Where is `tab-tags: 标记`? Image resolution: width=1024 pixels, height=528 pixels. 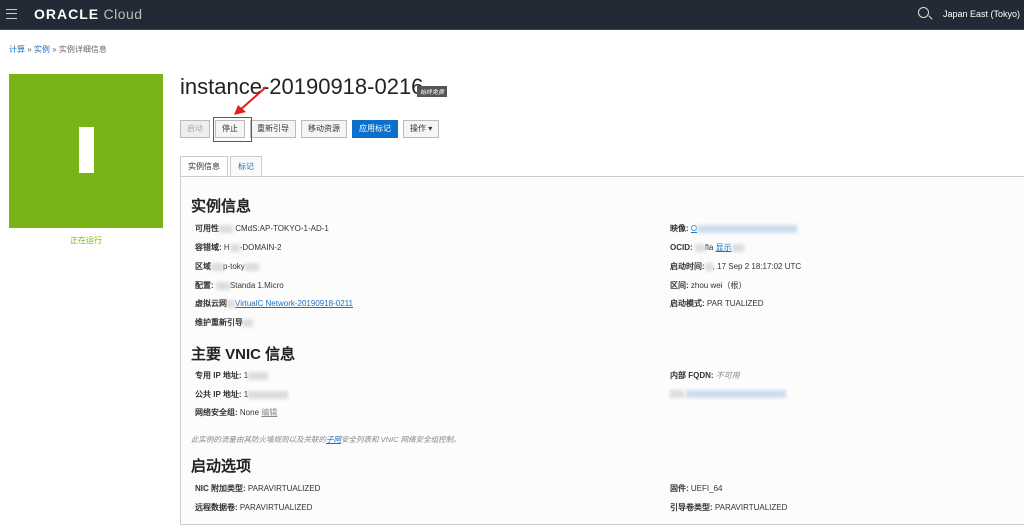 tab-tags: 标记 is located at coordinates (246, 166).